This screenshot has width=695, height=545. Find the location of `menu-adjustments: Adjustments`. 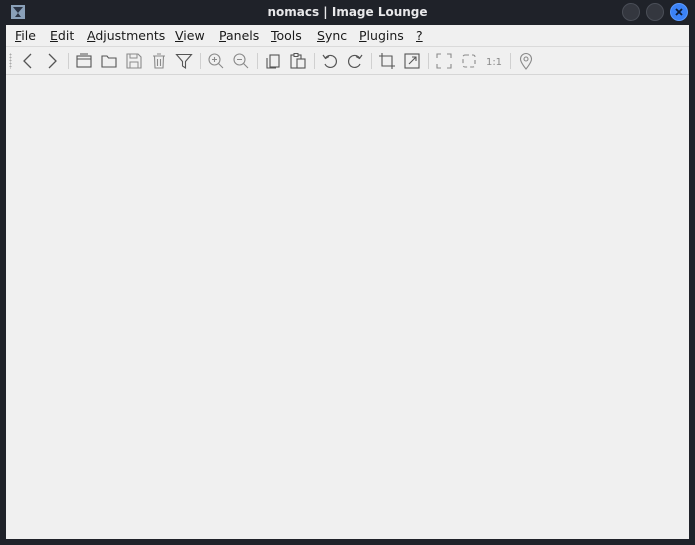

menu-adjustments: Adjustments is located at coordinates (126, 35).